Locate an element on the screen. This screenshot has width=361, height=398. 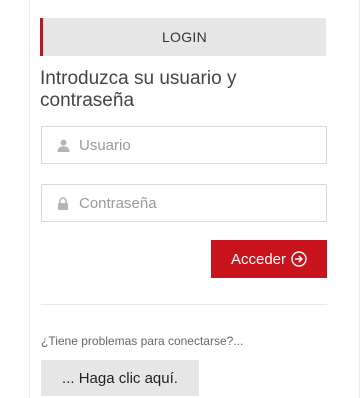
login-header: LOGIN is located at coordinates (183, 37).